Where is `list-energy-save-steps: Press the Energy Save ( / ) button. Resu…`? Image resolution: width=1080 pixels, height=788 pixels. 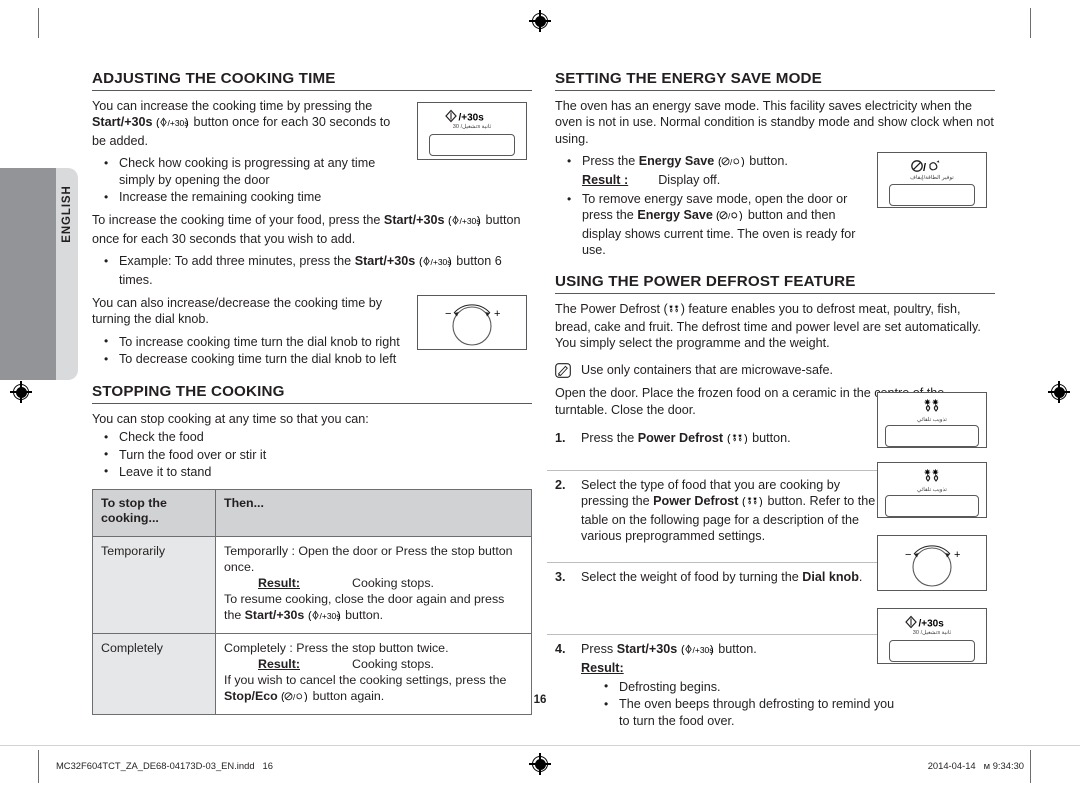 list-energy-save-steps: Press the Energy Save ( / ) button. Resu… is located at coordinates (715, 205).